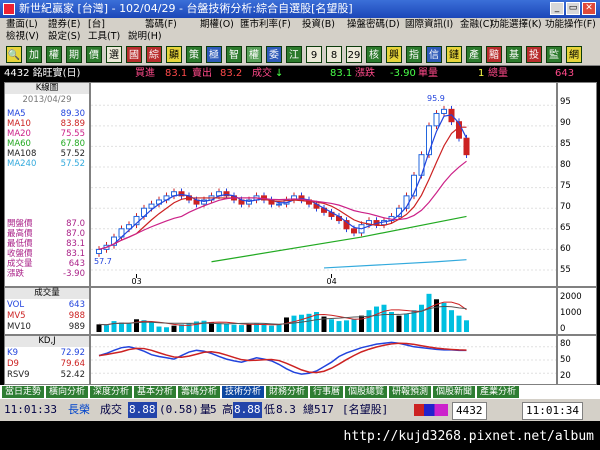 This screenshot has height=450, width=600. Describe the element at coordinates (374, 54) in the screenshot. I see `toolbar-button-18: 核` at that location.